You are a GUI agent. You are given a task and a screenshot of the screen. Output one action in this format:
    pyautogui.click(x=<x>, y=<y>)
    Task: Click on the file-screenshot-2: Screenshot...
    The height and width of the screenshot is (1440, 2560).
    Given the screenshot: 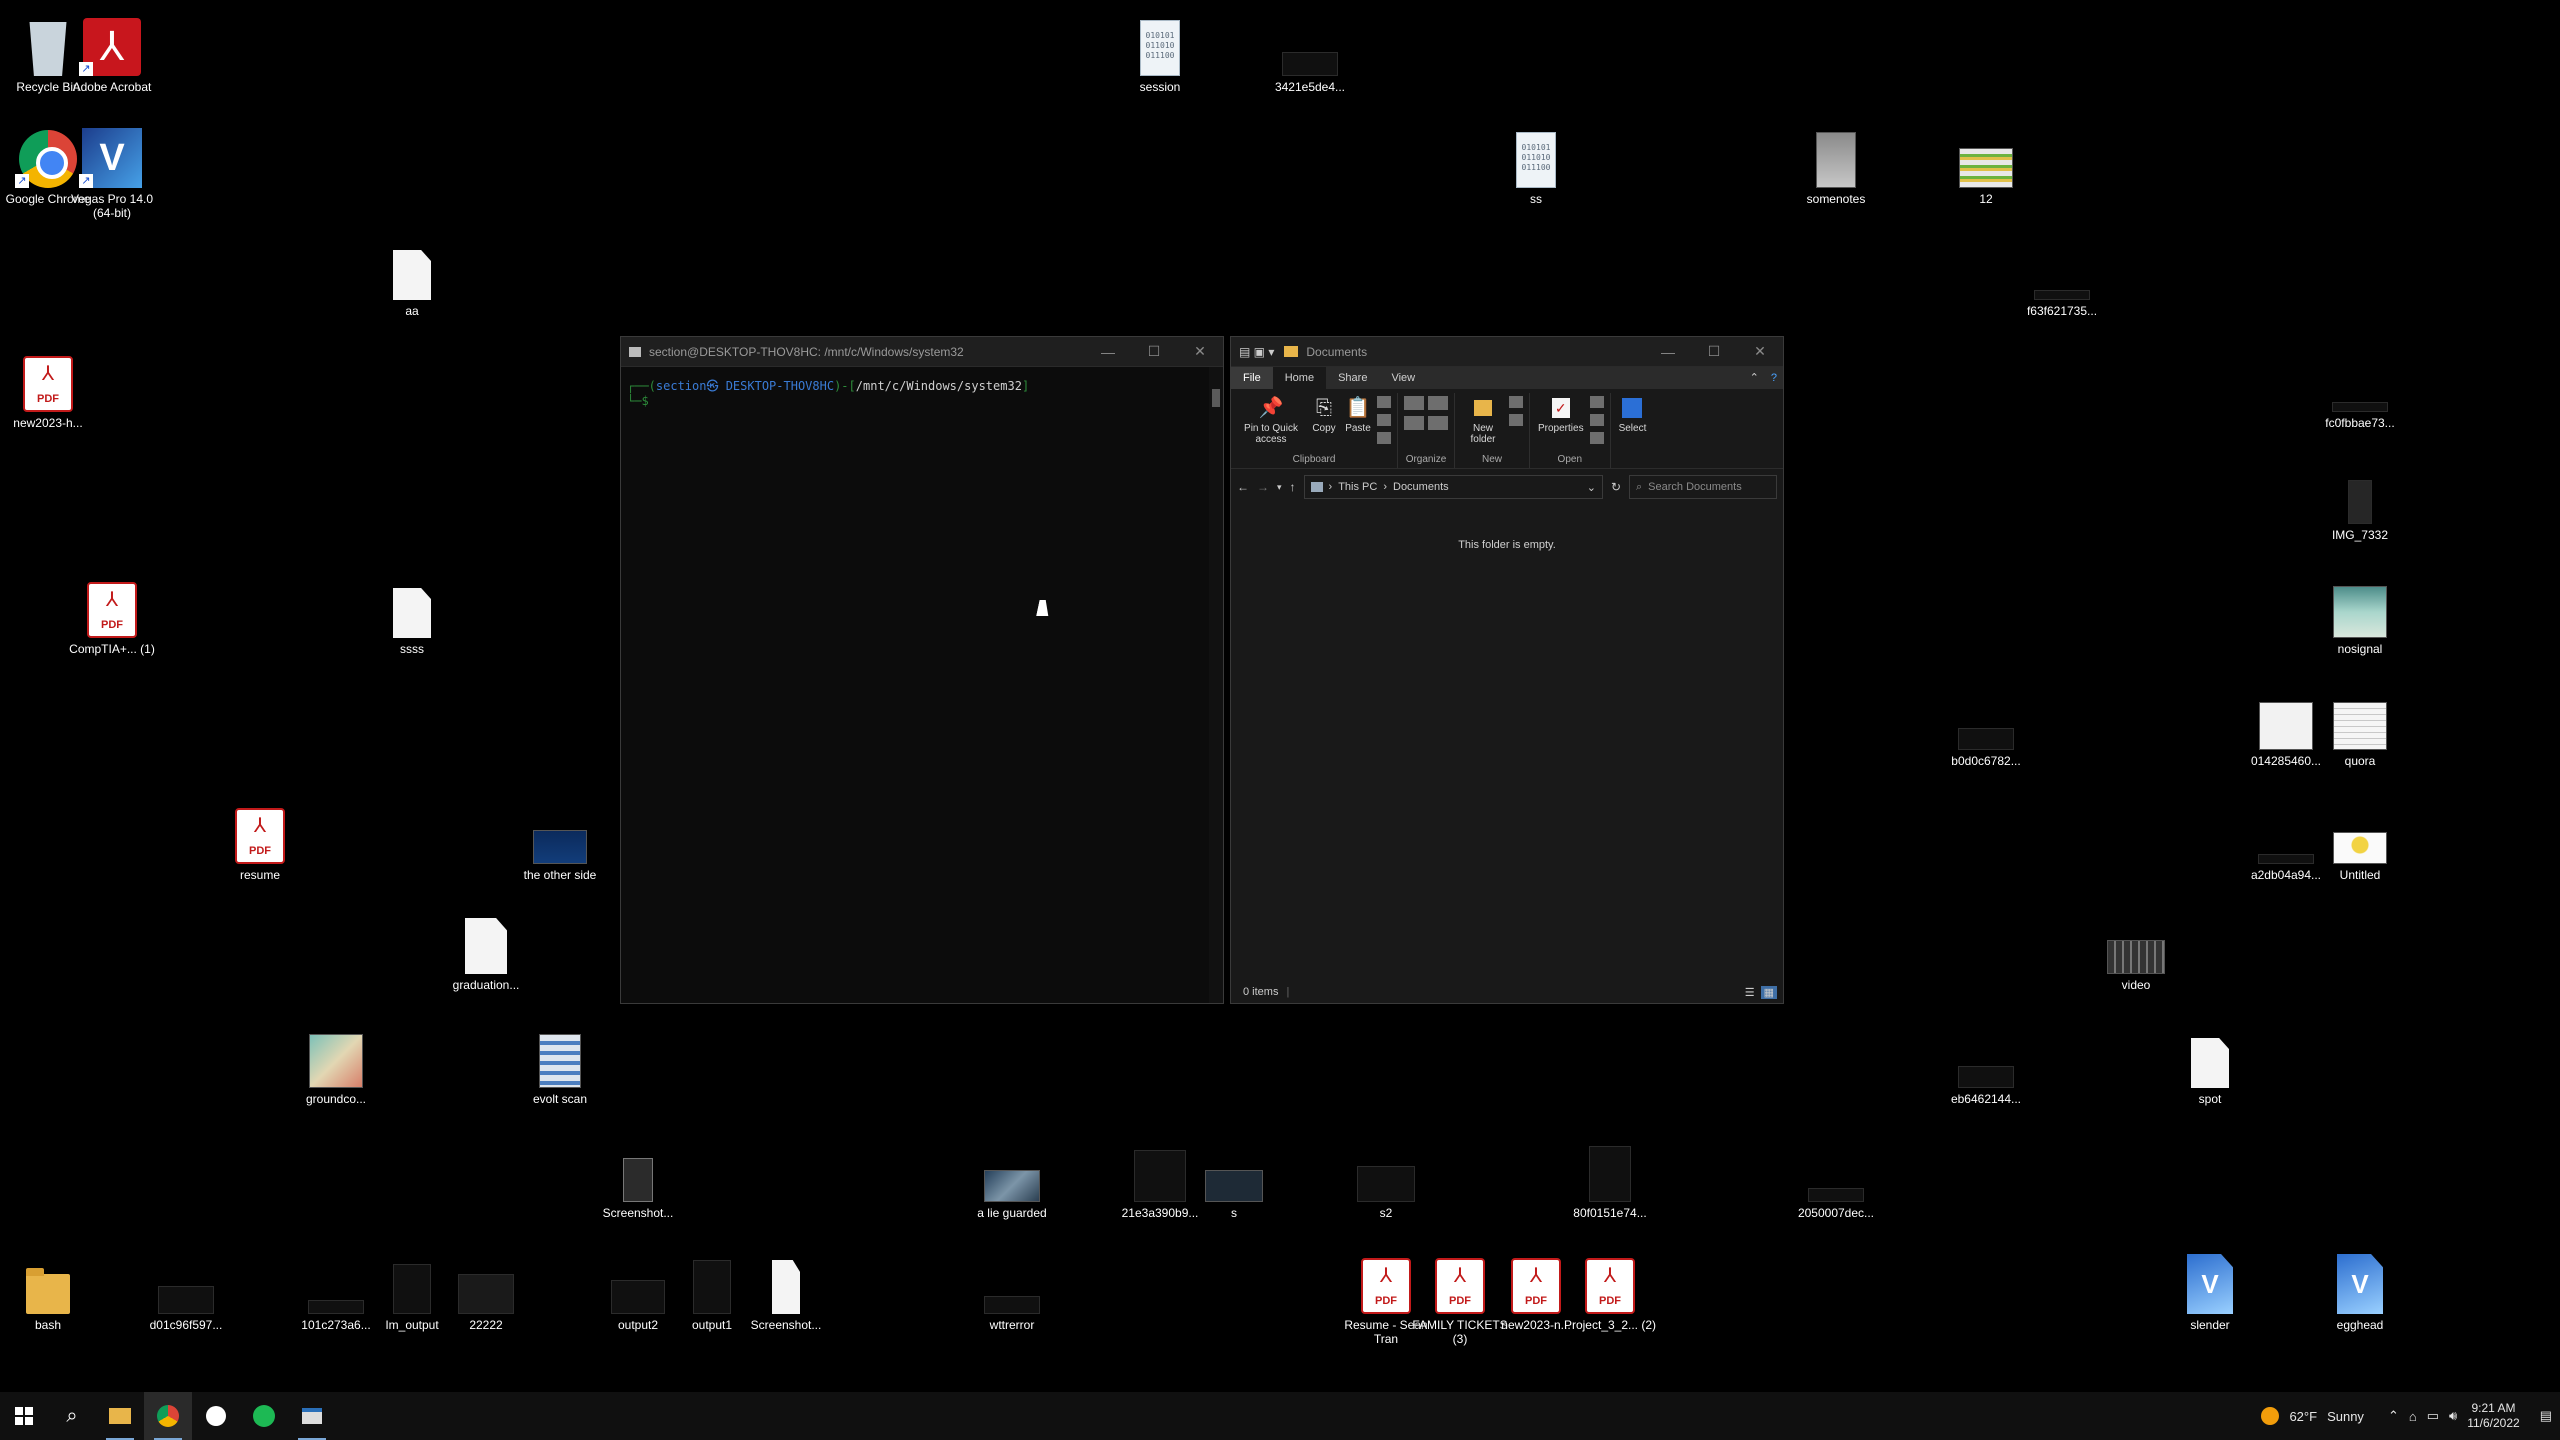 What is the action you would take?
    pyautogui.click(x=786, y=1289)
    